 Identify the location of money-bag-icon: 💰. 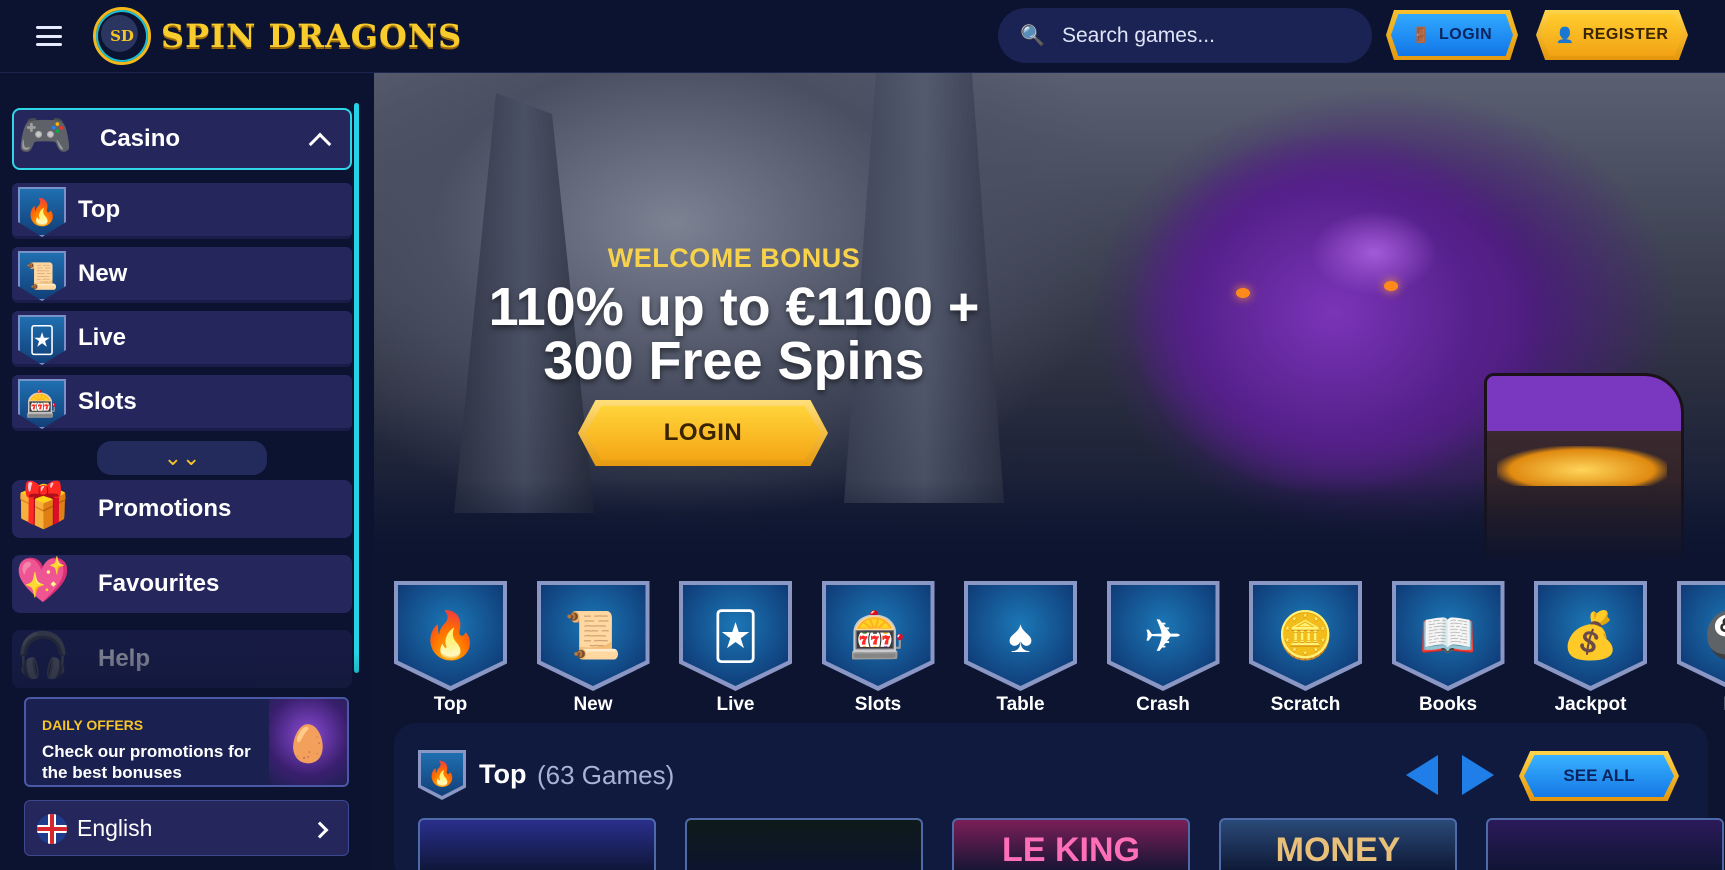
(1590, 635).